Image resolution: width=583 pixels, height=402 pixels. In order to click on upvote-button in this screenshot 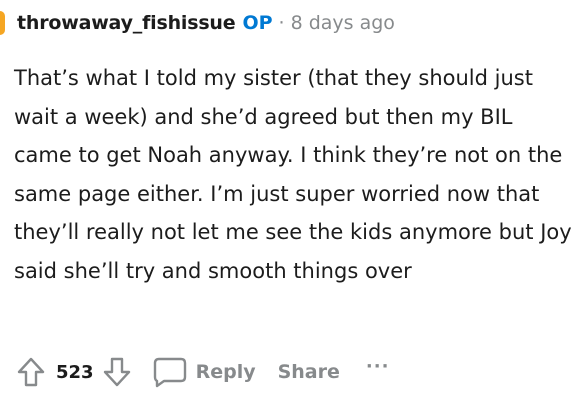, I will do `click(31, 372)`.